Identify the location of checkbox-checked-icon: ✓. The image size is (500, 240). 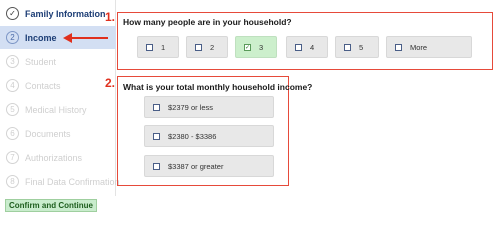
(247, 47).